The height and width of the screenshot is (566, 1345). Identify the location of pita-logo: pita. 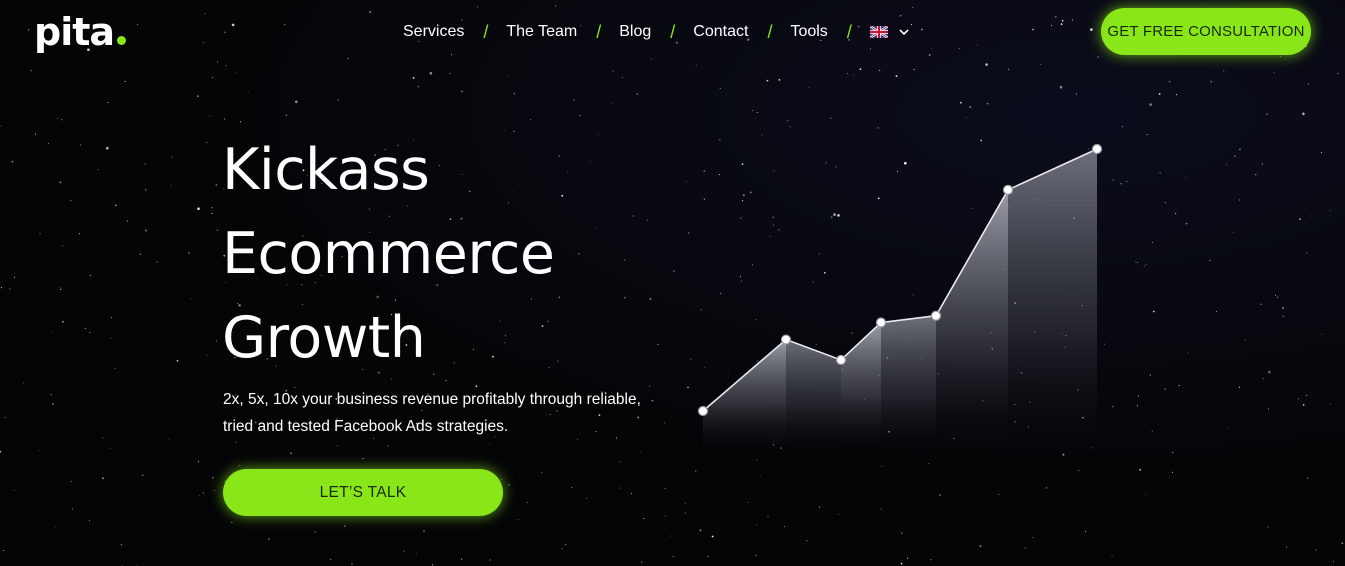
(80, 32).